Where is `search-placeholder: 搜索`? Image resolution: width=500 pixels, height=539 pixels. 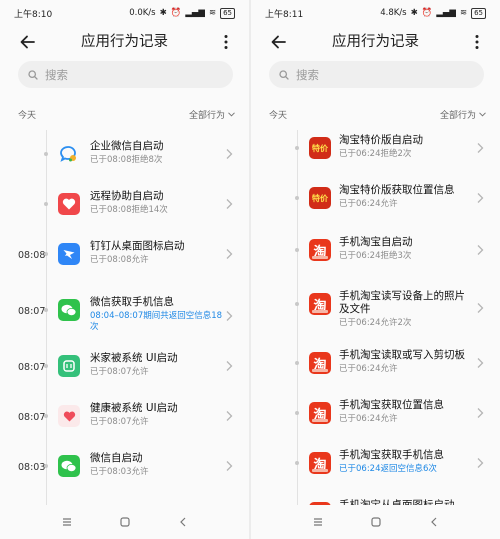
search-placeholder: 搜索 is located at coordinates (56, 74).